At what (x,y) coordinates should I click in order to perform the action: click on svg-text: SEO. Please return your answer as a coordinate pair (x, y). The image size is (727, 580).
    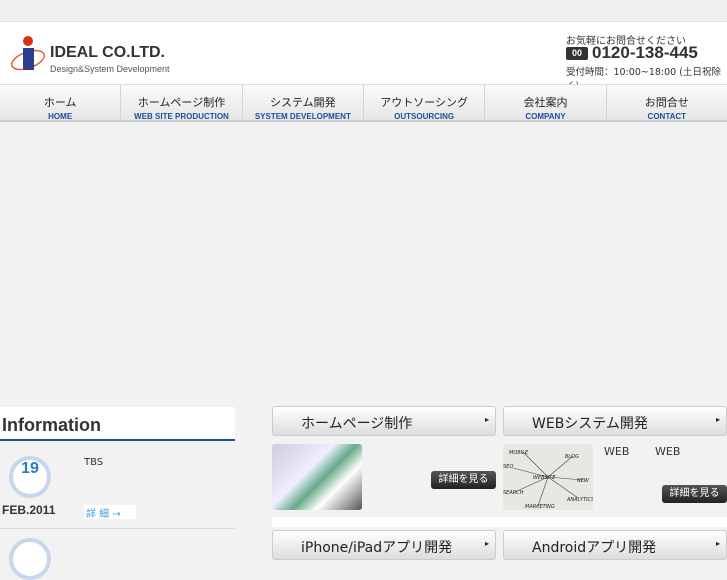
    Looking at the image, I should click on (508, 467).